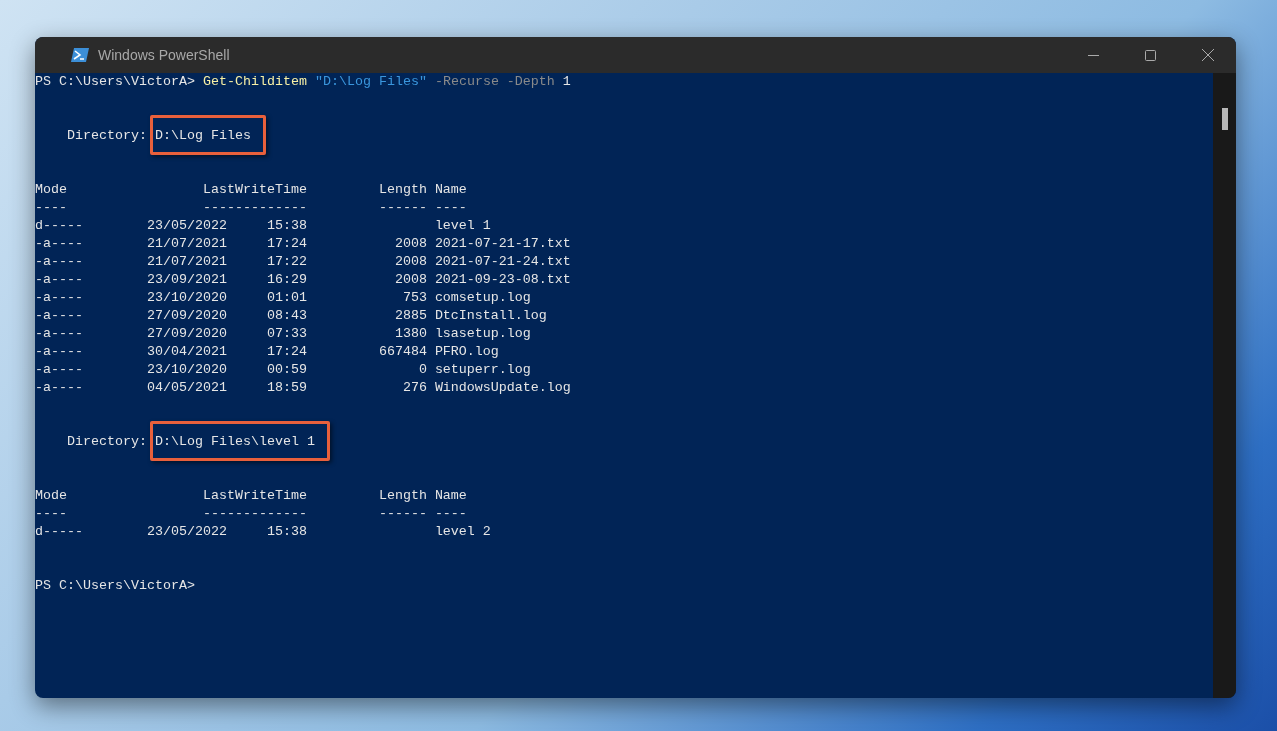  I want to click on name-cell: 2021-07-21-17.txt, so click(502, 244).